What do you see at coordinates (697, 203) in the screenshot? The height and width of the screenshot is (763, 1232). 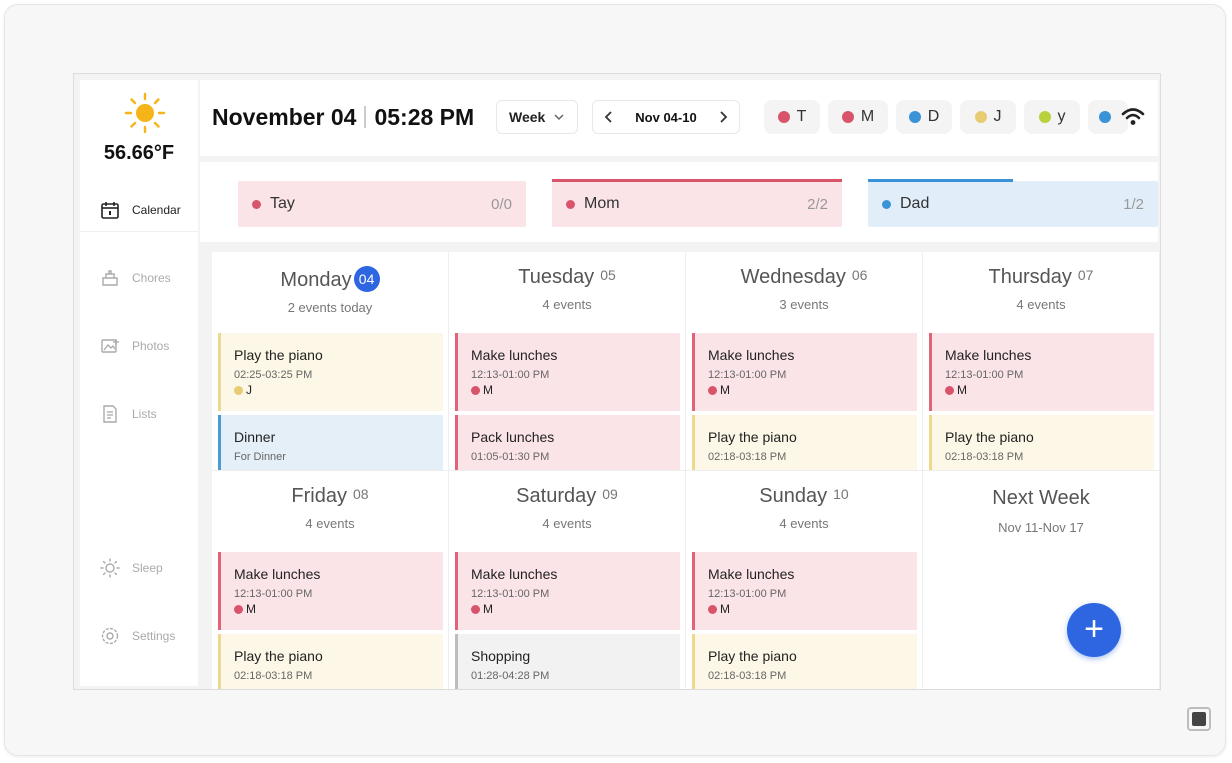 I see `member-progress-card: Mom 2/2` at bounding box center [697, 203].